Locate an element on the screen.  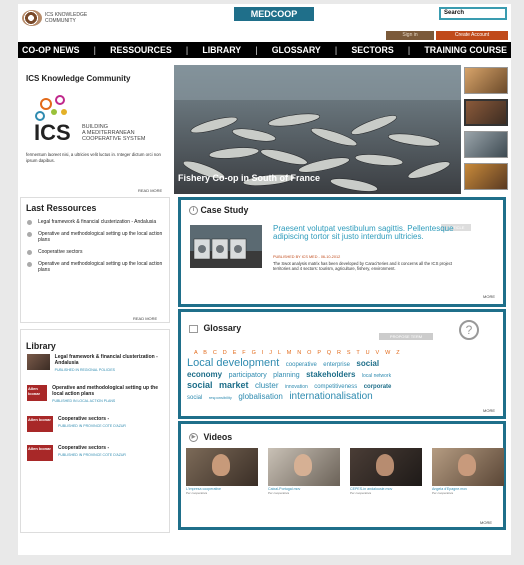
video-item: CEPES-in andalousie.mov Per cooperativa is located at coordinates (386, 471).